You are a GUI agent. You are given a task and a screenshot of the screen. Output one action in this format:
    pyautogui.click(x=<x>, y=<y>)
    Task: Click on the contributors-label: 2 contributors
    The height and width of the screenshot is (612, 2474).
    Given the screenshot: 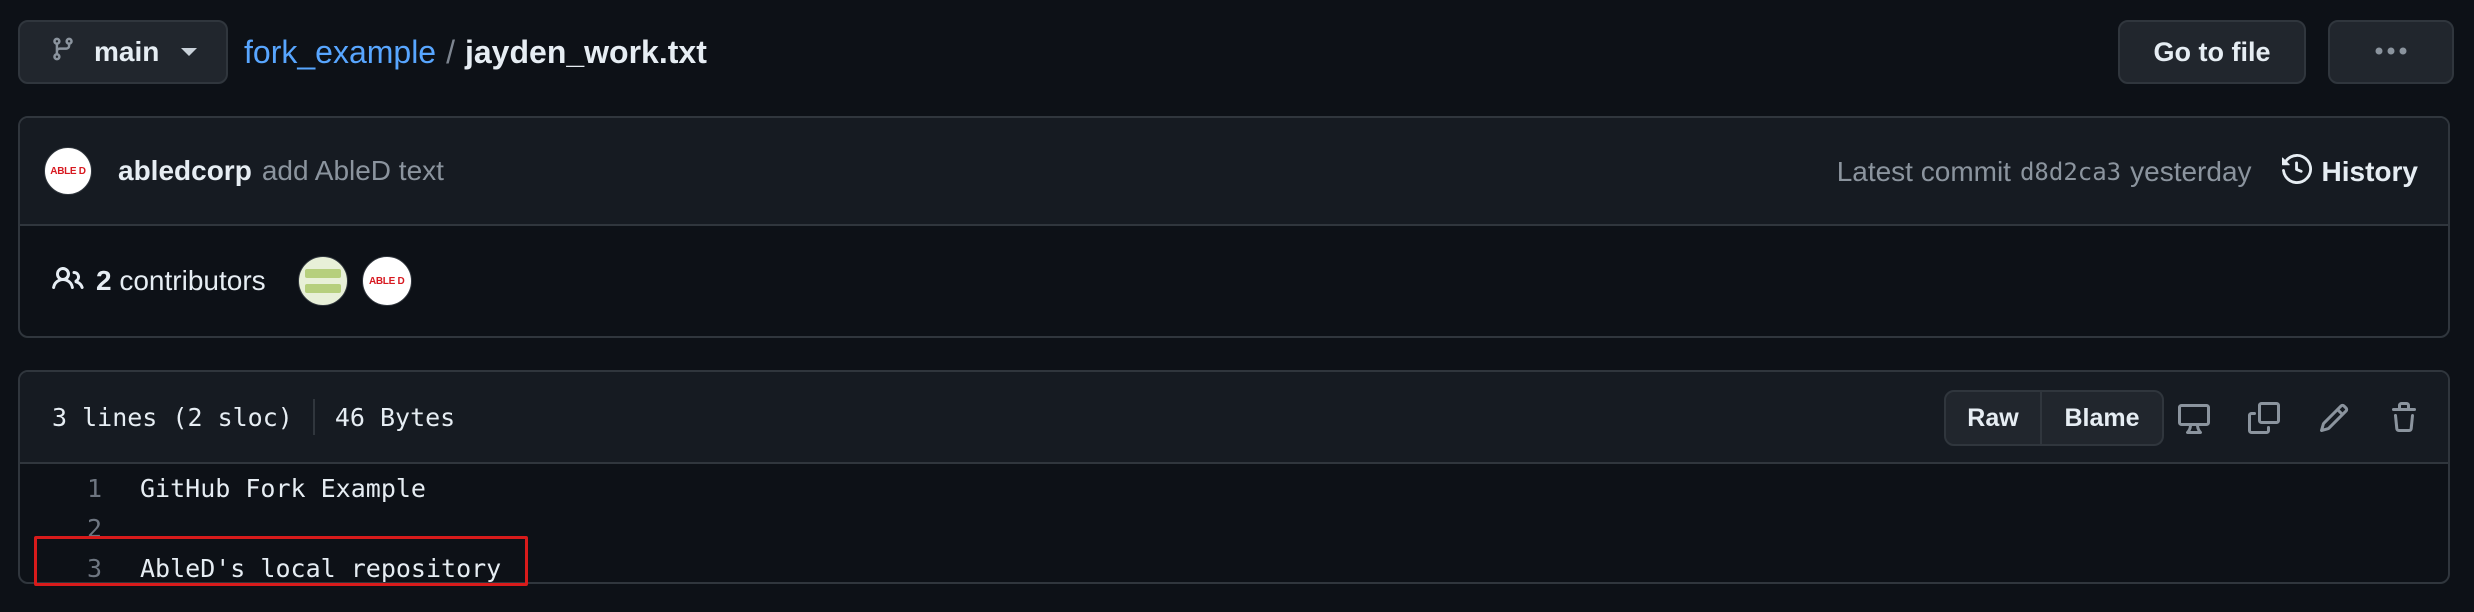 What is the action you would take?
    pyautogui.click(x=181, y=281)
    